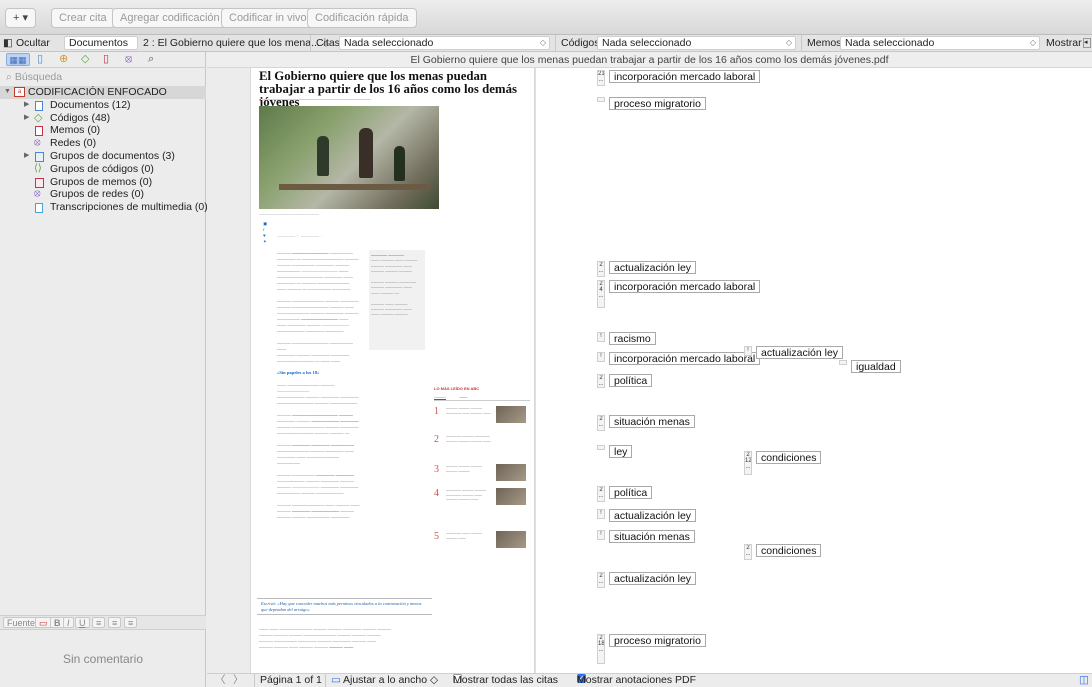  Describe the element at coordinates (103, 169) in the screenshot. I see `tree-item-grupos-codigos: ⟨⟩ Grupos de códigos (0)` at that location.